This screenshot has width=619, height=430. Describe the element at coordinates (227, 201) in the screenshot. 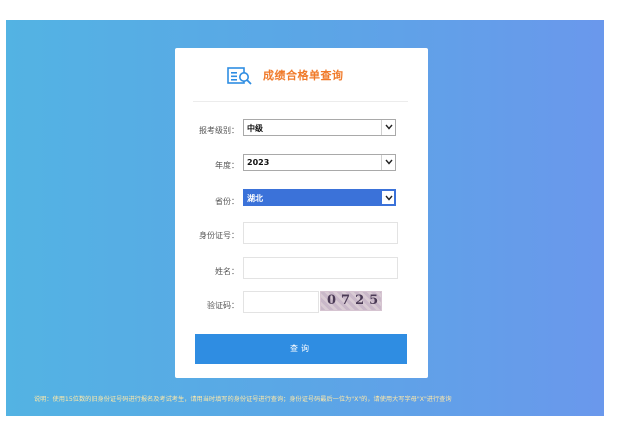

I see `province-label: 省份：` at that location.